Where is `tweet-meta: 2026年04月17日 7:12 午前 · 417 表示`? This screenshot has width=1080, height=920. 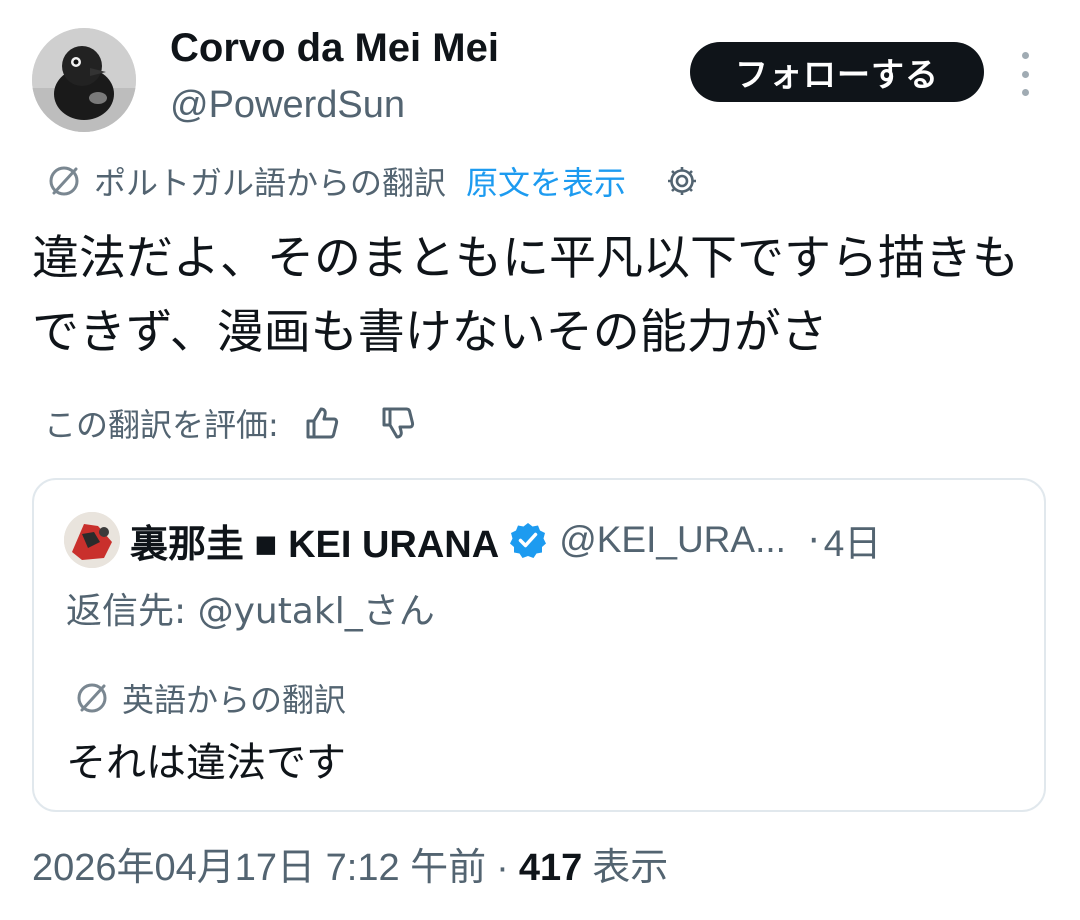
tweet-meta: 2026年04月17日 7:12 午前 · 417 表示 is located at coordinates (350, 864).